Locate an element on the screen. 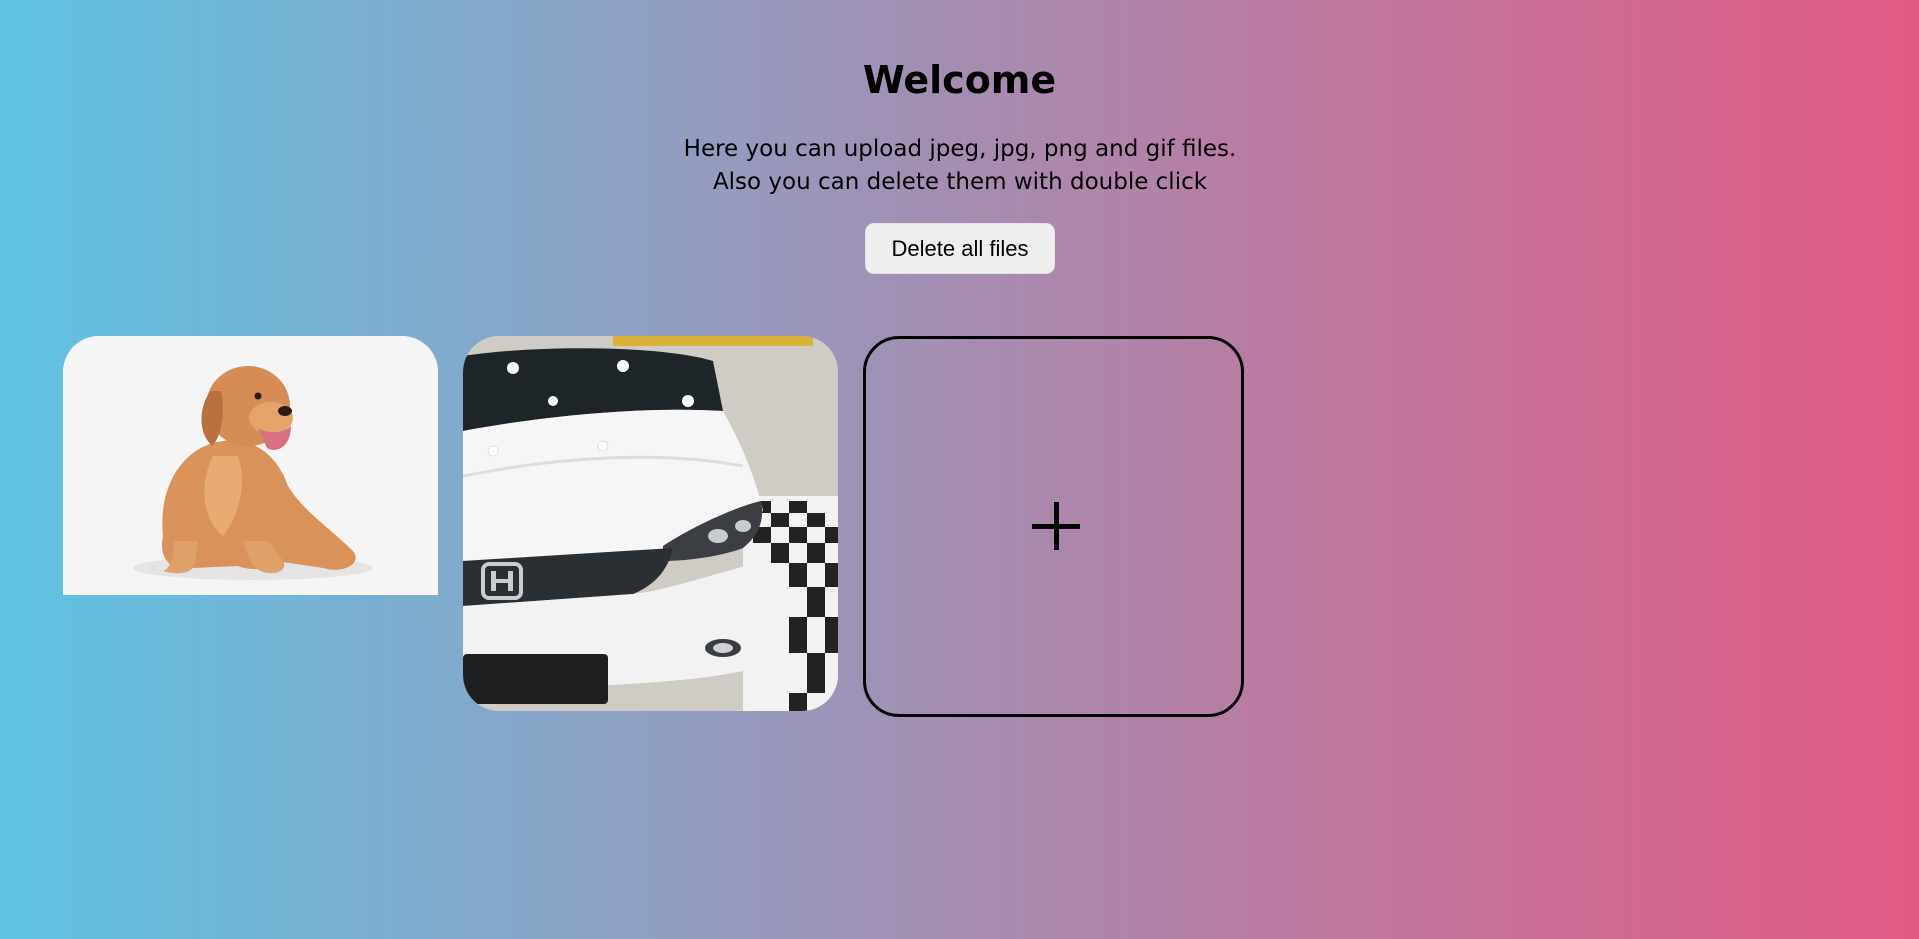  dog-illustration is located at coordinates (250, 465).